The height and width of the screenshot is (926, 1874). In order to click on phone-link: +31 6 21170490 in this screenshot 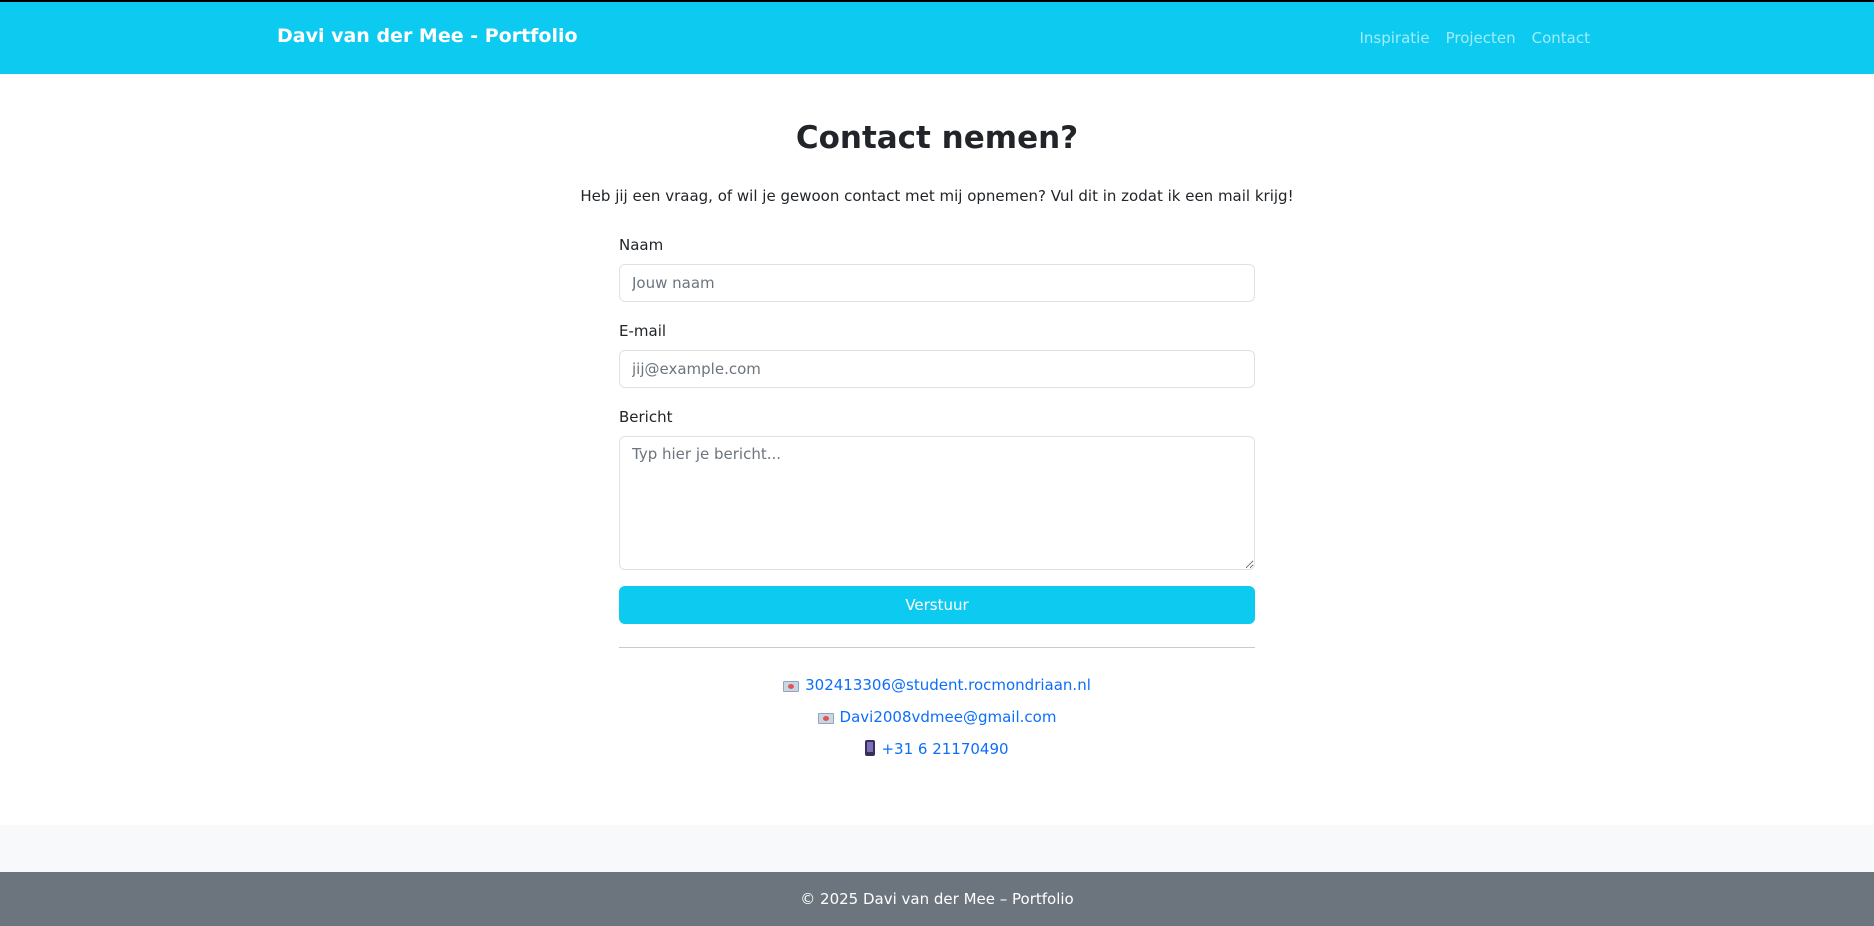, I will do `click(944, 749)`.